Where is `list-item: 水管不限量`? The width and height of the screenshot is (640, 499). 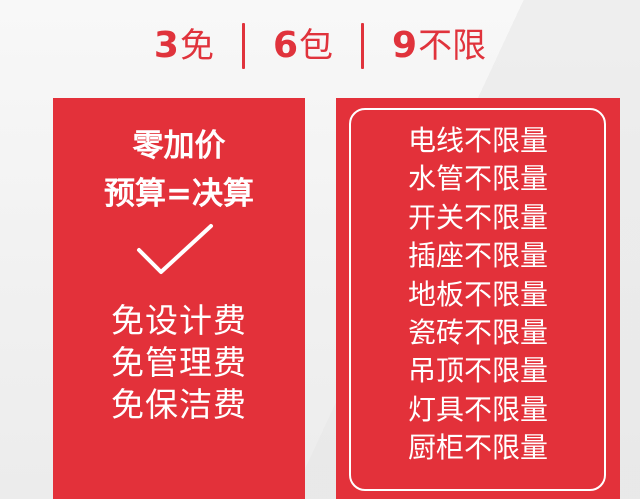 list-item: 水管不限量 is located at coordinates (477, 179).